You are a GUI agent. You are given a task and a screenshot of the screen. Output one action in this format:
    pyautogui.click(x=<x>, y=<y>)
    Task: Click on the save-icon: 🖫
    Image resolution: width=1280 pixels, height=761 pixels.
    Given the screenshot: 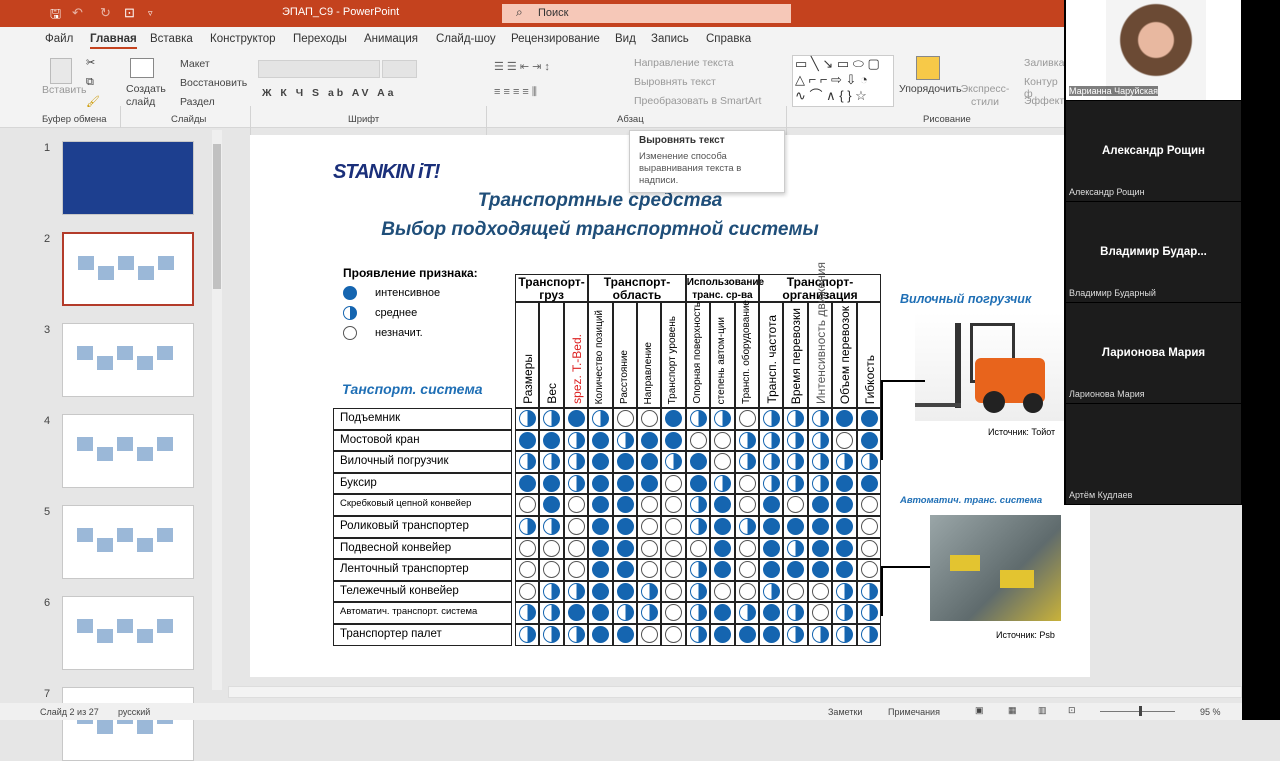 What is the action you would take?
    pyautogui.click(x=55, y=16)
    